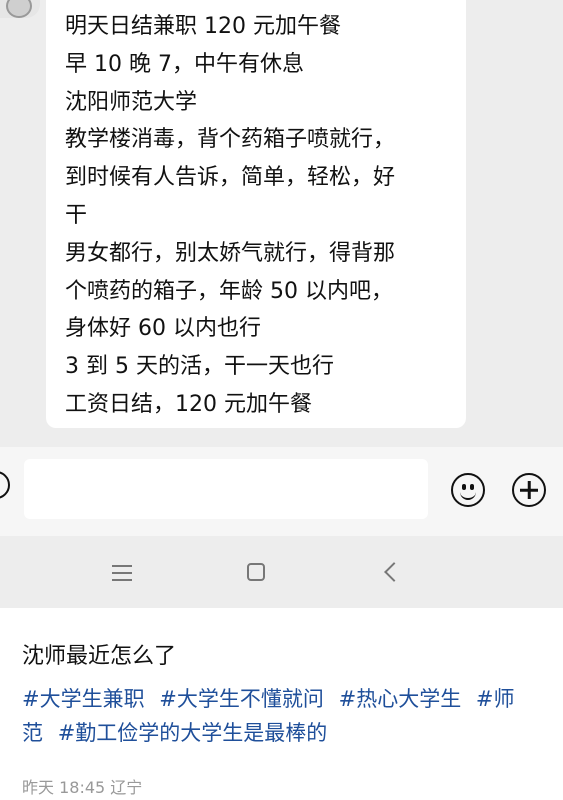 This screenshot has height=800, width=563. What do you see at coordinates (230, 178) in the screenshot?
I see `message-line: 到时候有人告诉，简单，轻松，好` at bounding box center [230, 178].